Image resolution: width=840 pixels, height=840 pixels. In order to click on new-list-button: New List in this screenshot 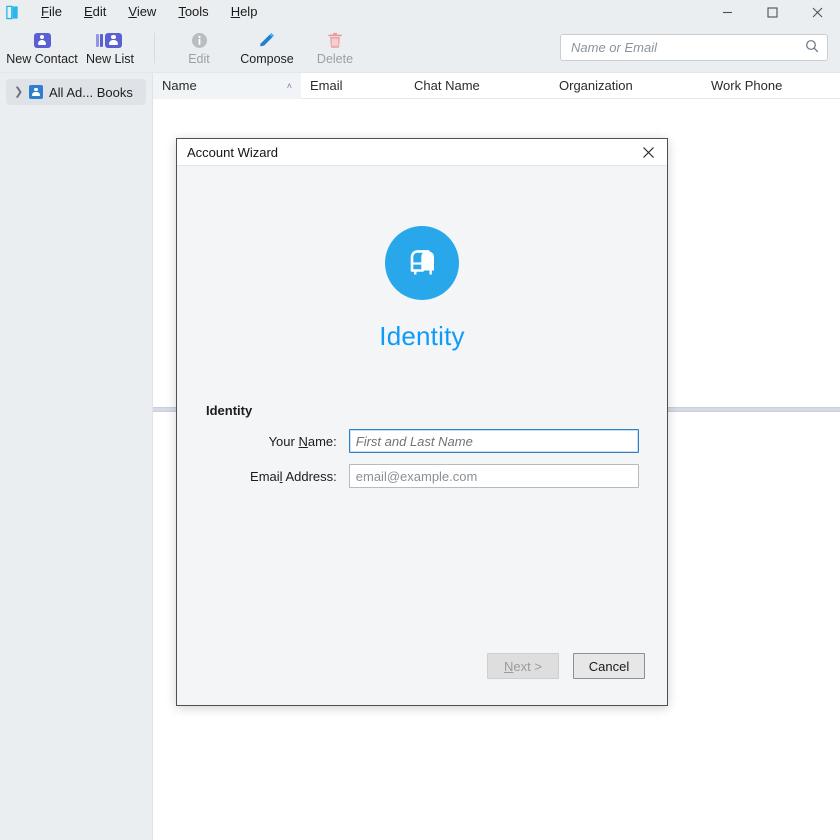, I will do `click(110, 48)`.